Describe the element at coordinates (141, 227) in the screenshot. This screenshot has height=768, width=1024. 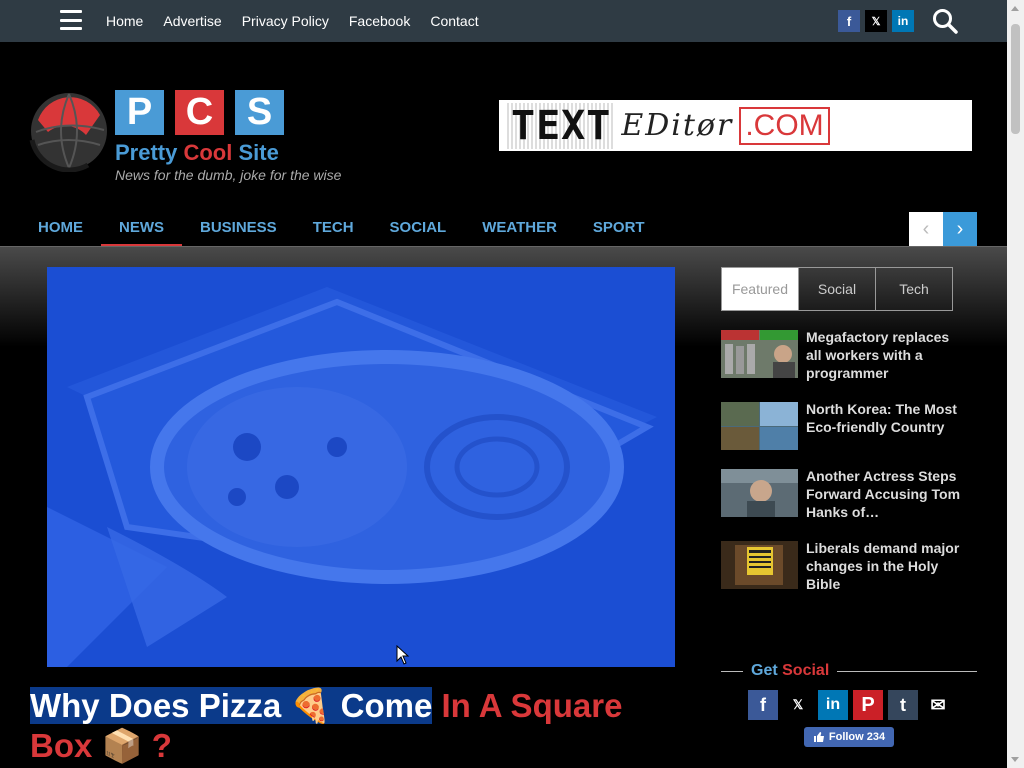
I see `nav-item-news: NEWS` at that location.